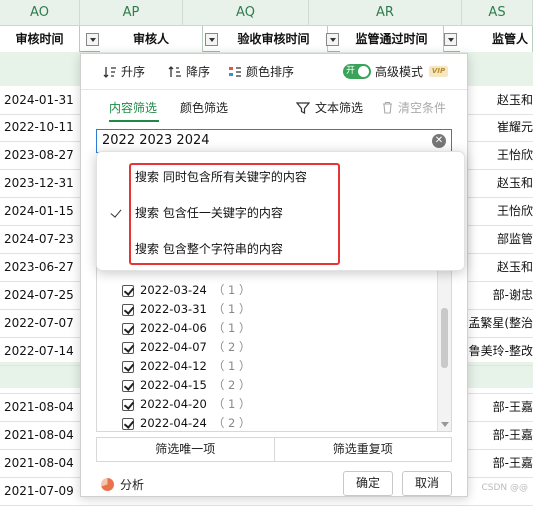 This screenshot has width=533, height=506. What do you see at coordinates (173, 404) in the screenshot?
I see `item-label: 2022-04-20` at bounding box center [173, 404].